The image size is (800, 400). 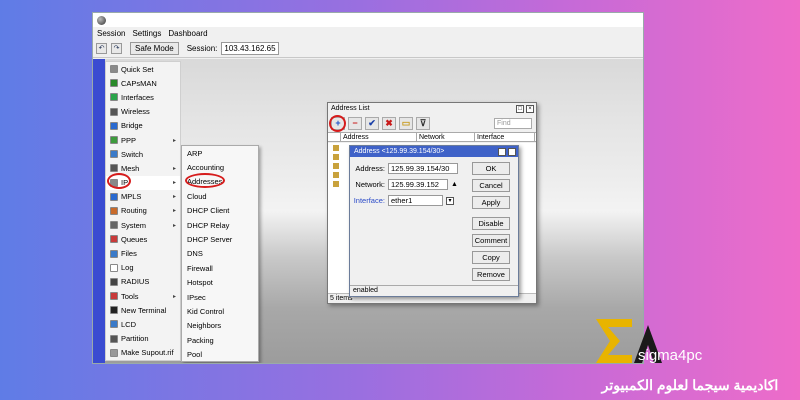 What do you see at coordinates (220, 362) in the screenshot?
I see `ip-submenu-item-routes: Routes` at bounding box center [220, 362].